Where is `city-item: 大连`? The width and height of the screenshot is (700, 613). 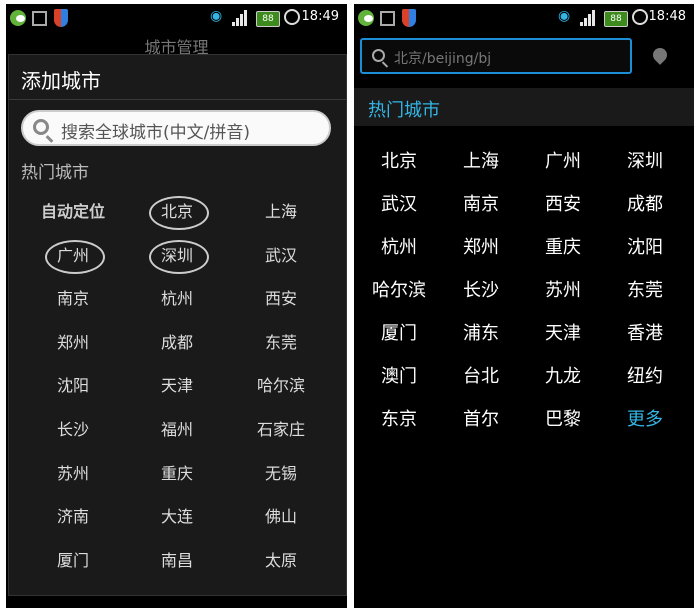
city-item: 大连 is located at coordinates (177, 517).